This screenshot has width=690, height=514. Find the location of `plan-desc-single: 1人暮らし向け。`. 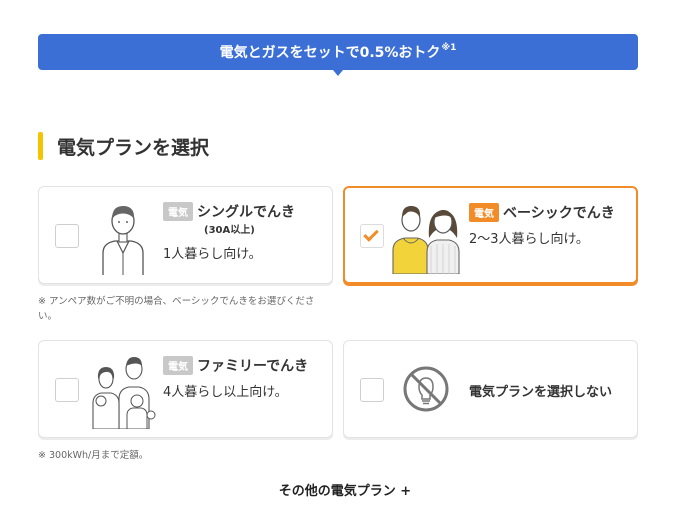

plan-desc-single: 1人暮らし向け。 is located at coordinates (212, 254).